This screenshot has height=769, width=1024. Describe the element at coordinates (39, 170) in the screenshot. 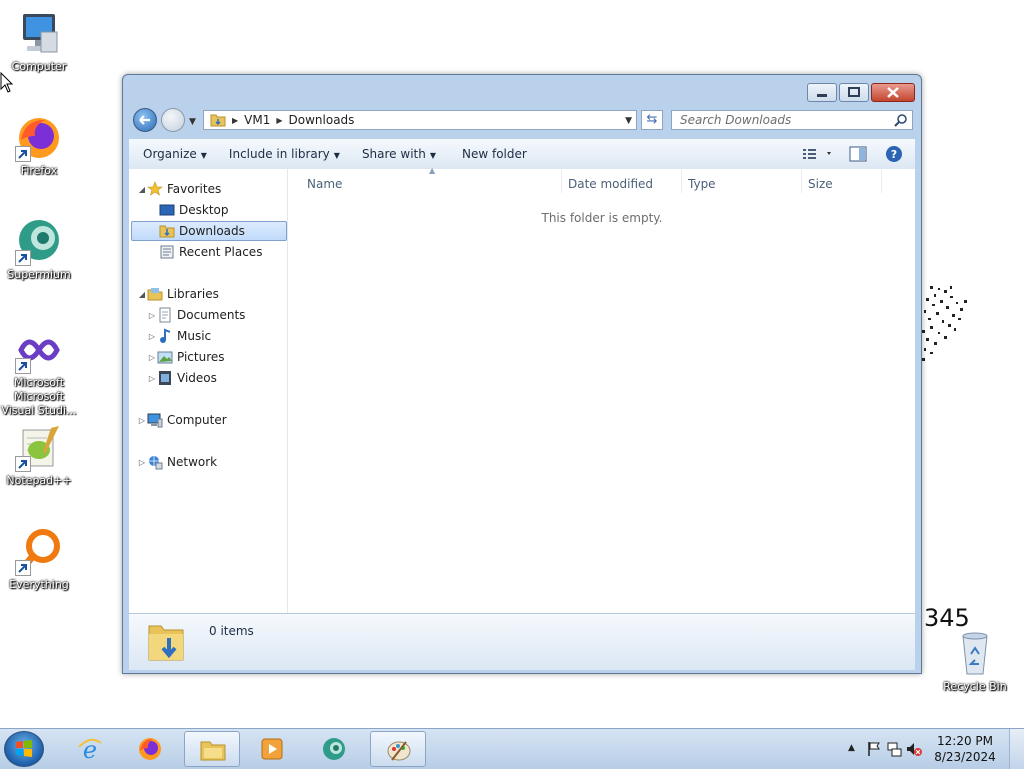

I see `desktop-icon-label: Firefox` at that location.